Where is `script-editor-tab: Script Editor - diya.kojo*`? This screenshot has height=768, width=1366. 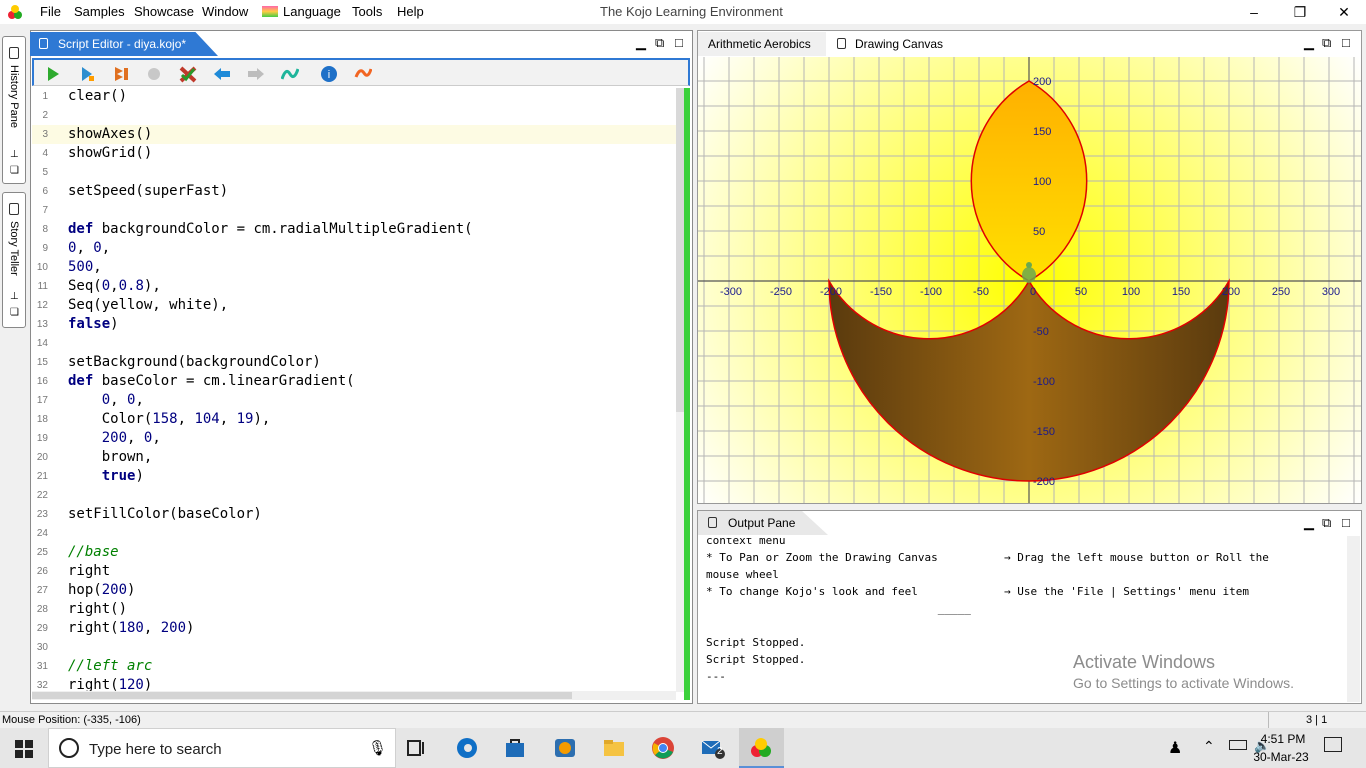 script-editor-tab: Script Editor - diya.kojo* is located at coordinates (124, 44).